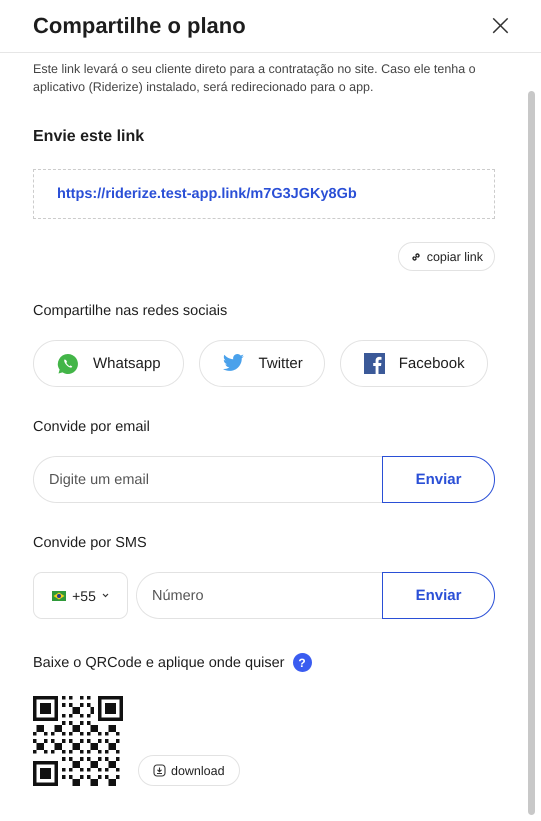 The height and width of the screenshot is (821, 541). What do you see at coordinates (233, 363) in the screenshot?
I see `bird-icon` at bounding box center [233, 363].